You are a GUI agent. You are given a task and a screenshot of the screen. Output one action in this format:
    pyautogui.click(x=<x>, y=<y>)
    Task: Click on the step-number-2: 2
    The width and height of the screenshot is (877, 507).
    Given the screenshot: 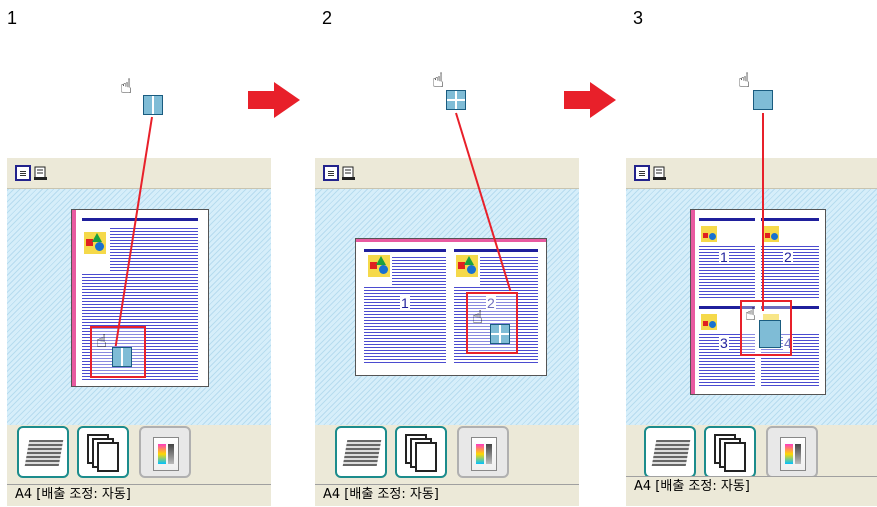 What is the action you would take?
    pyautogui.click(x=327, y=18)
    